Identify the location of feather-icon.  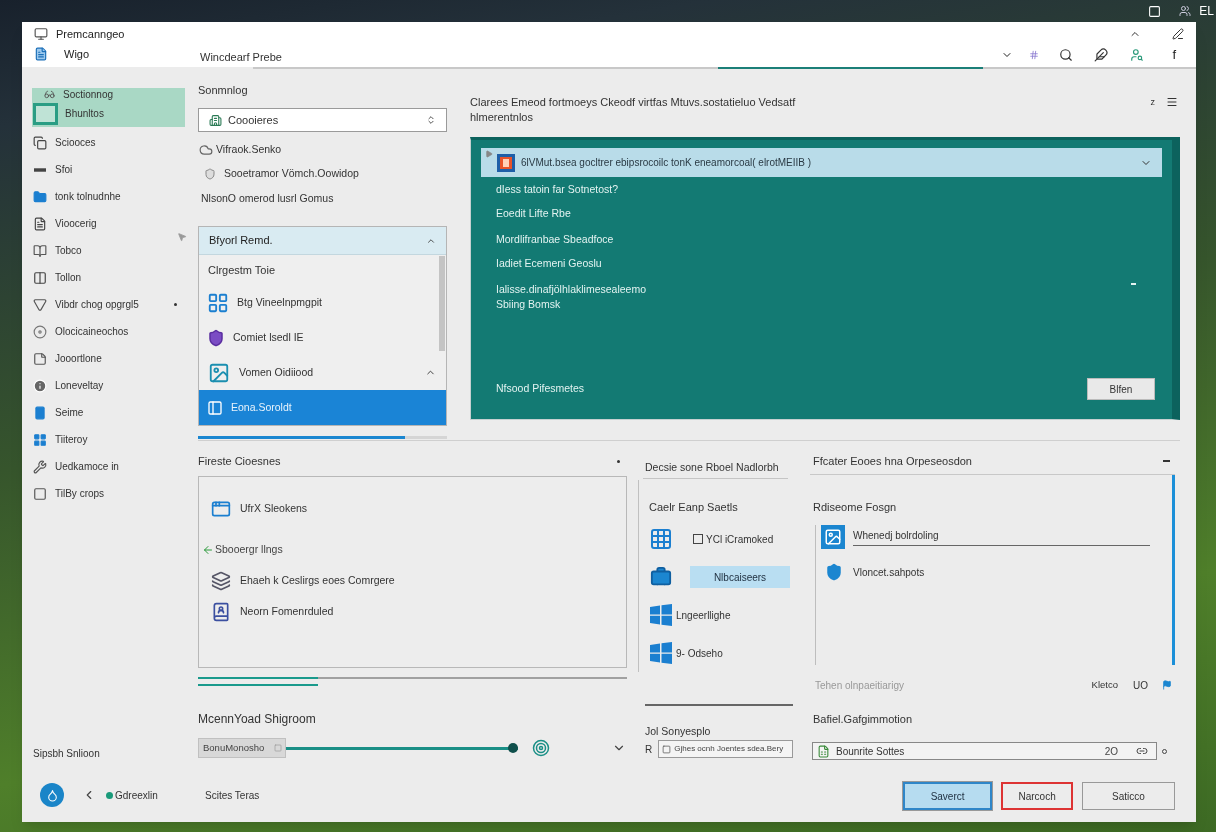
(1101, 55).